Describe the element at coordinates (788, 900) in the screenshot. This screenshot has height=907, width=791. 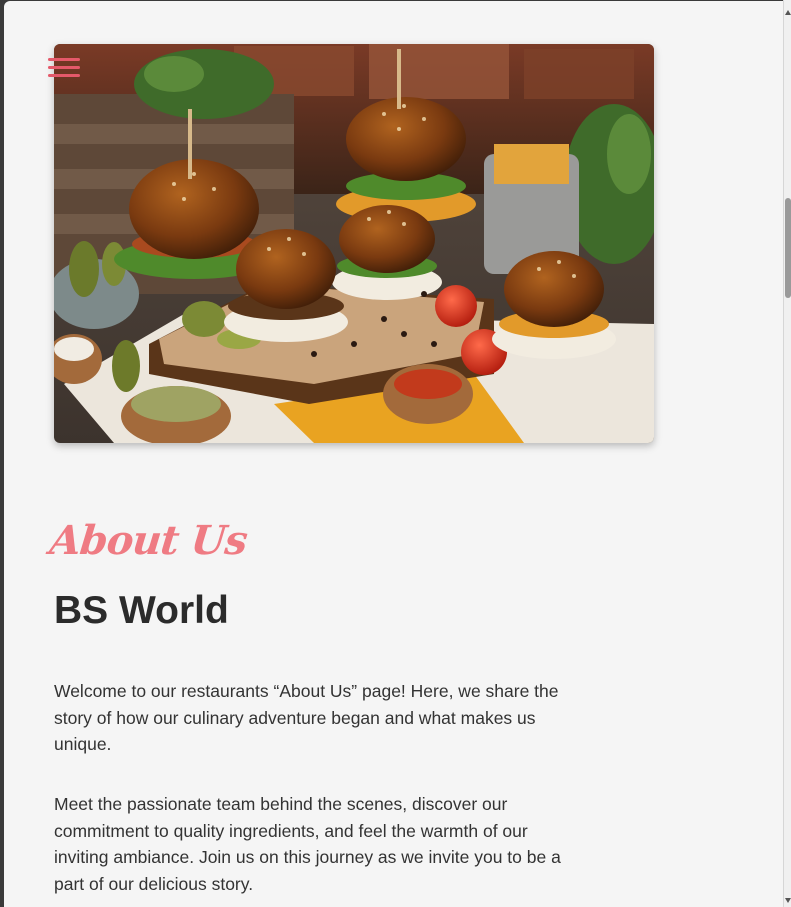
I see `scroll-down-icon` at that location.